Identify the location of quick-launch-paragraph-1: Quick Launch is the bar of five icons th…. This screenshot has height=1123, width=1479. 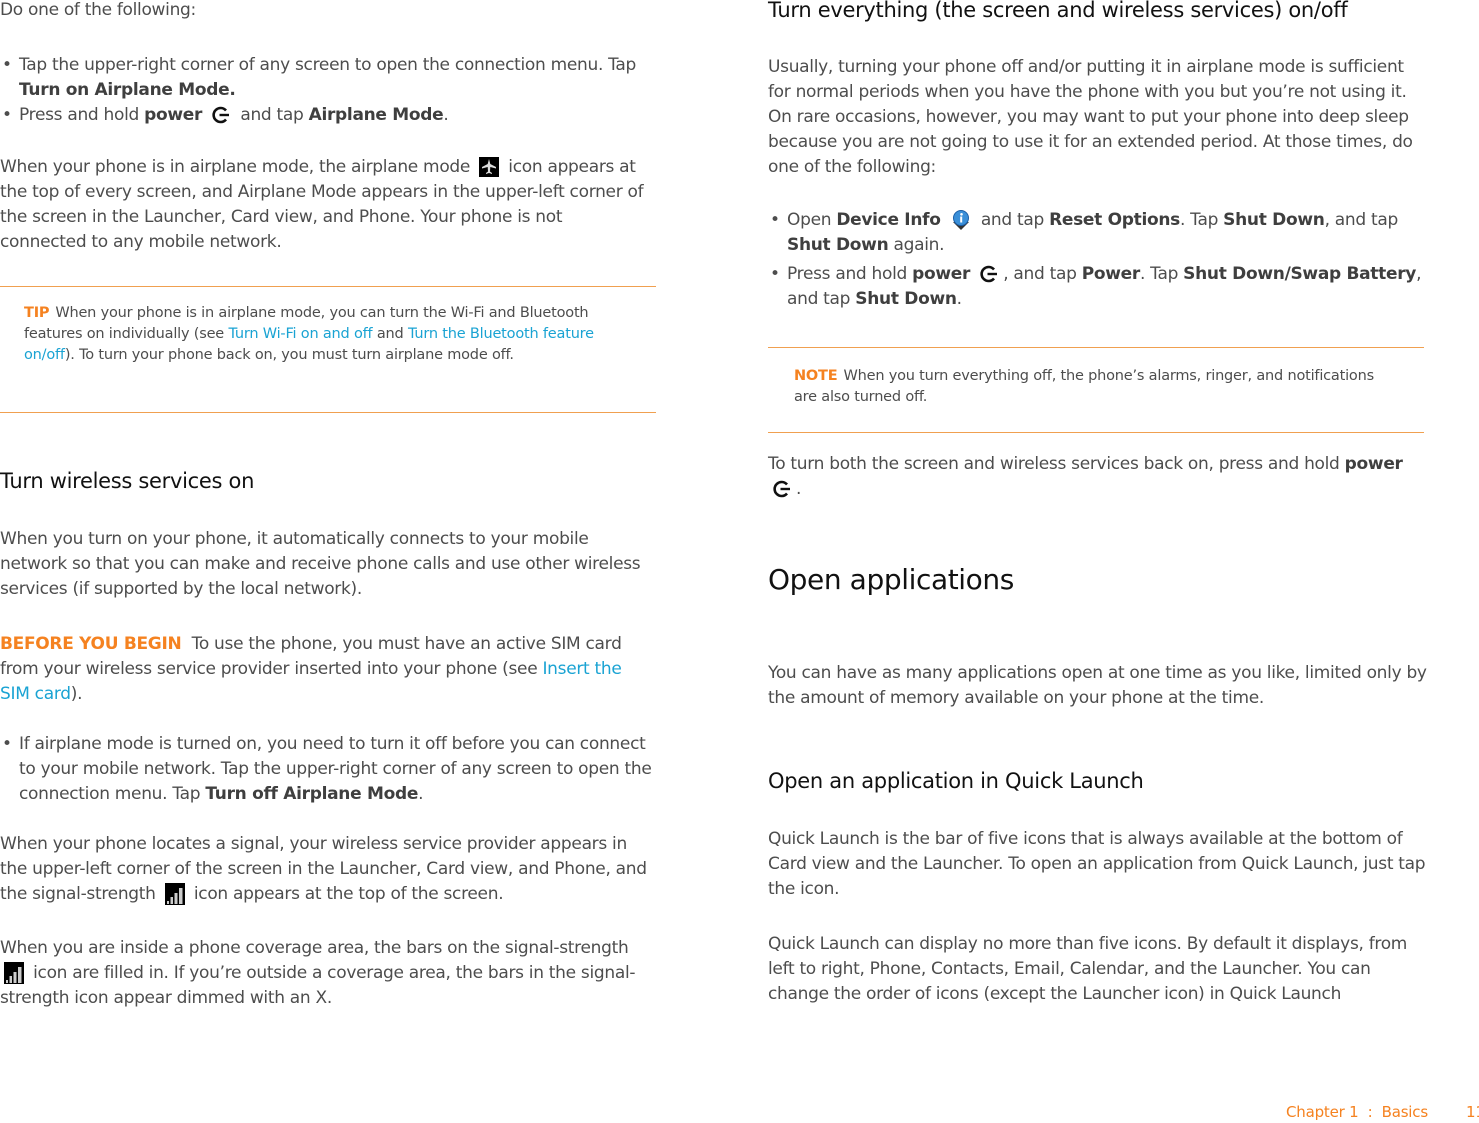
(1097, 864).